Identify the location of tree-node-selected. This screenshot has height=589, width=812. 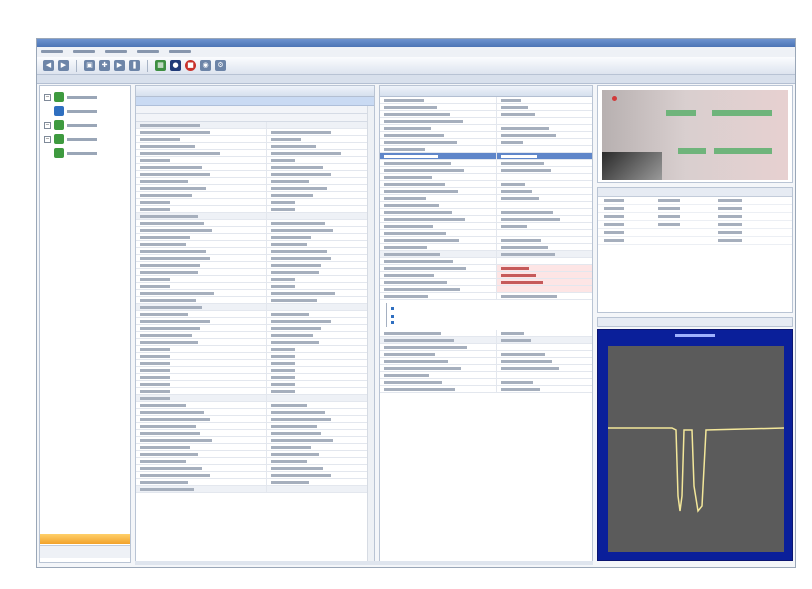
(75, 111).